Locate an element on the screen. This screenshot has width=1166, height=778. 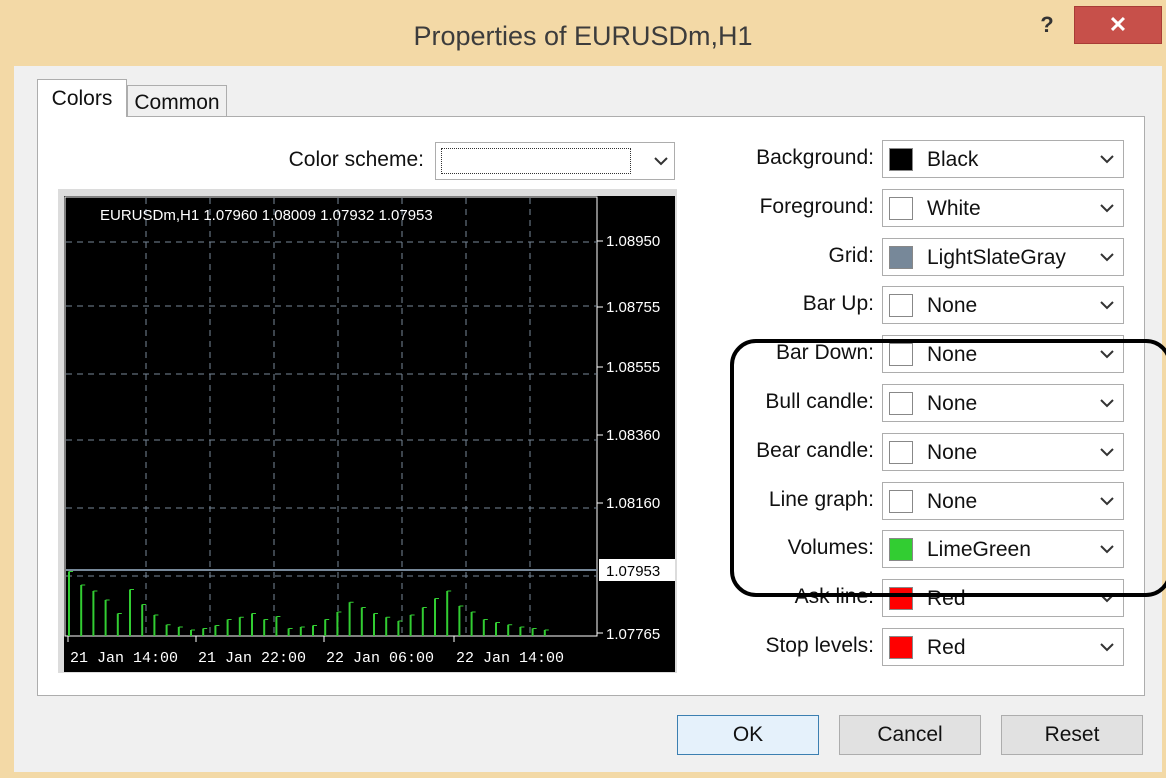
time-label: 21 Jan 14:00 is located at coordinates (124, 658).